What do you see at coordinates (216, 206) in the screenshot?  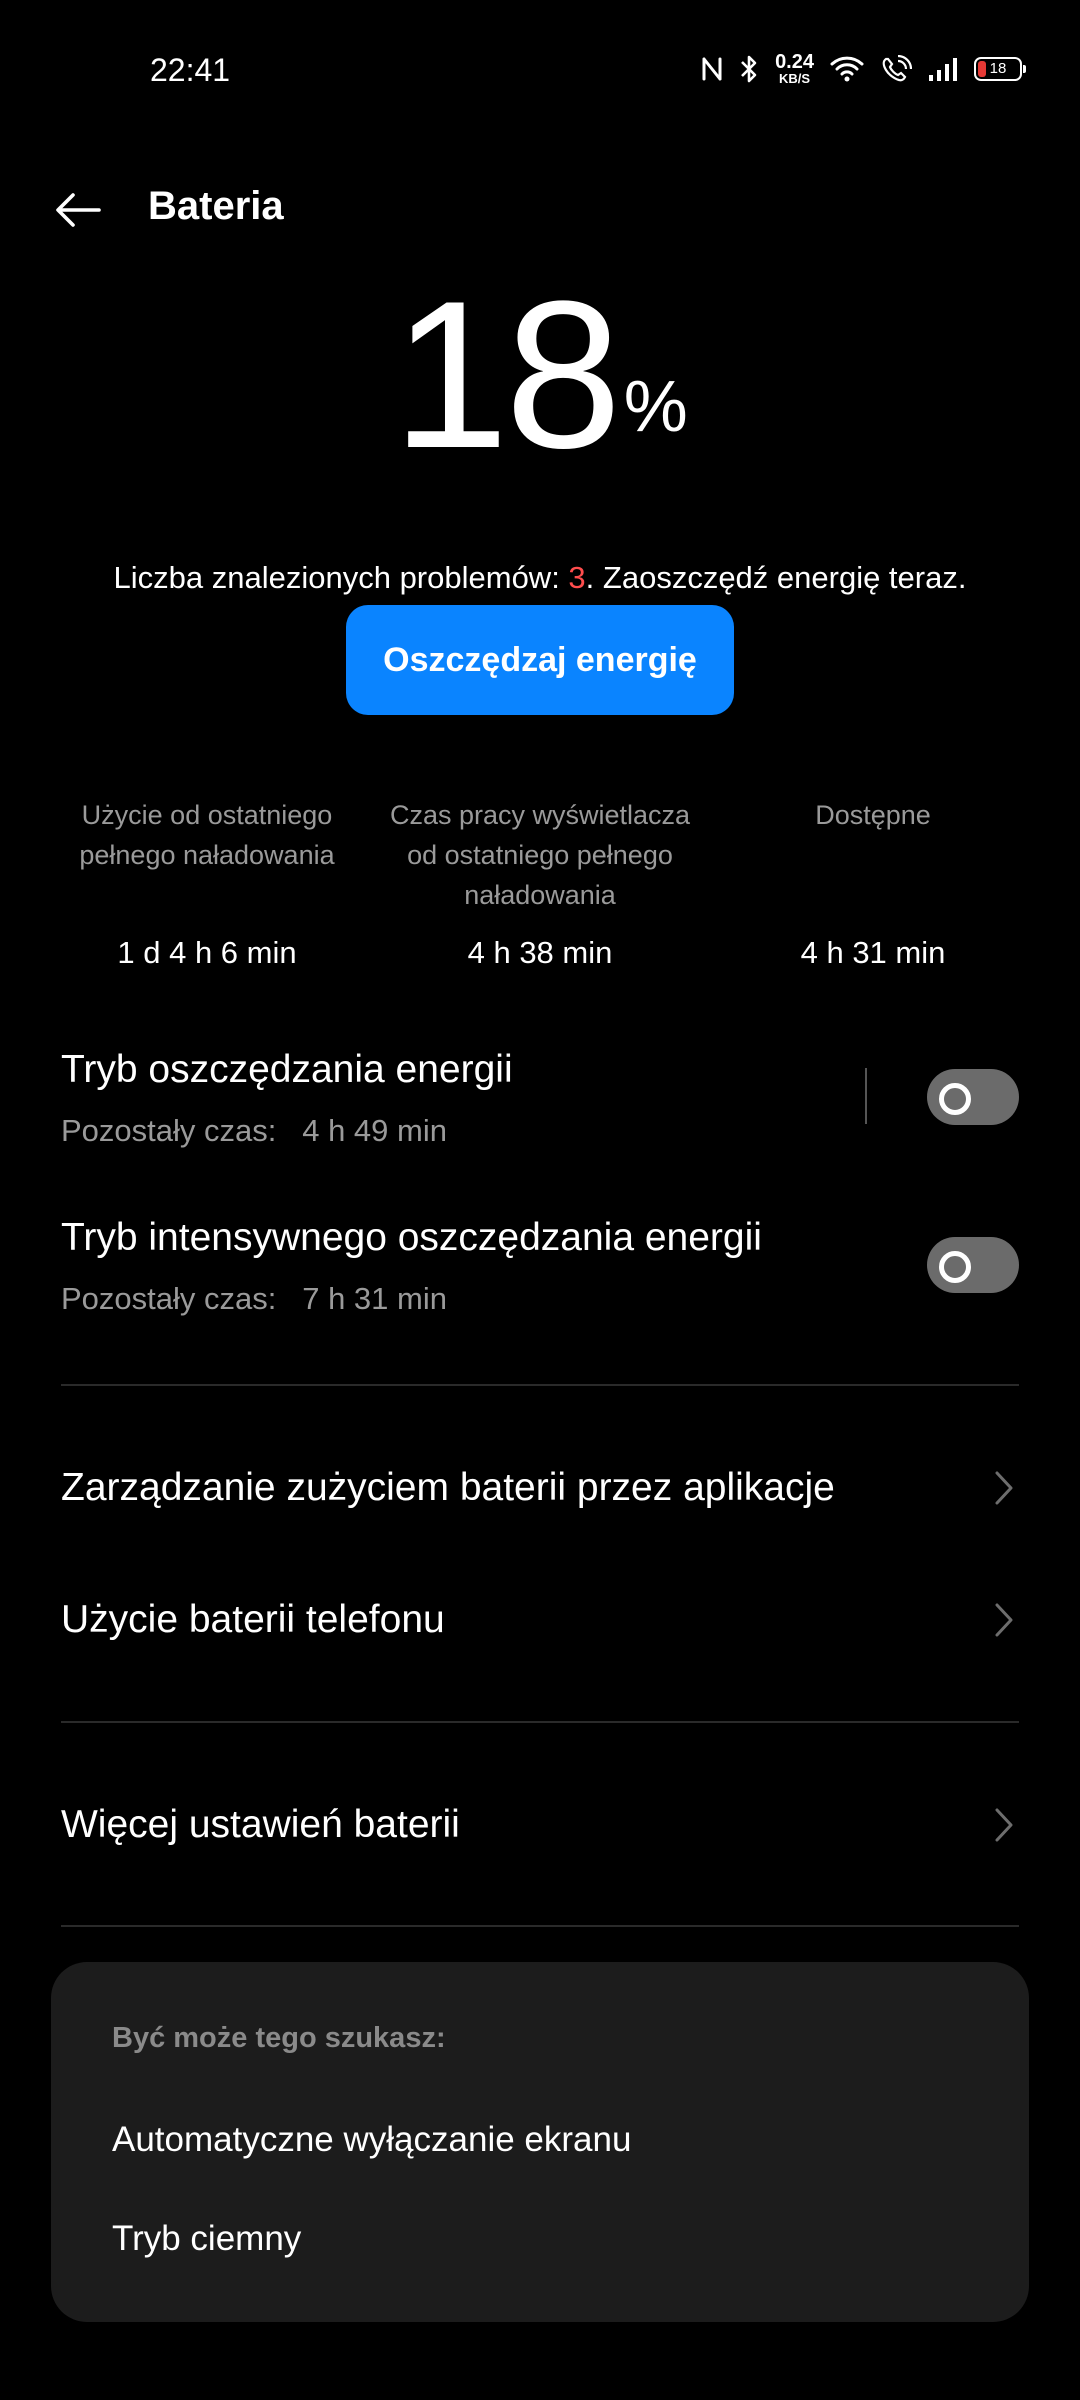 I see `page-title: Bateria` at bounding box center [216, 206].